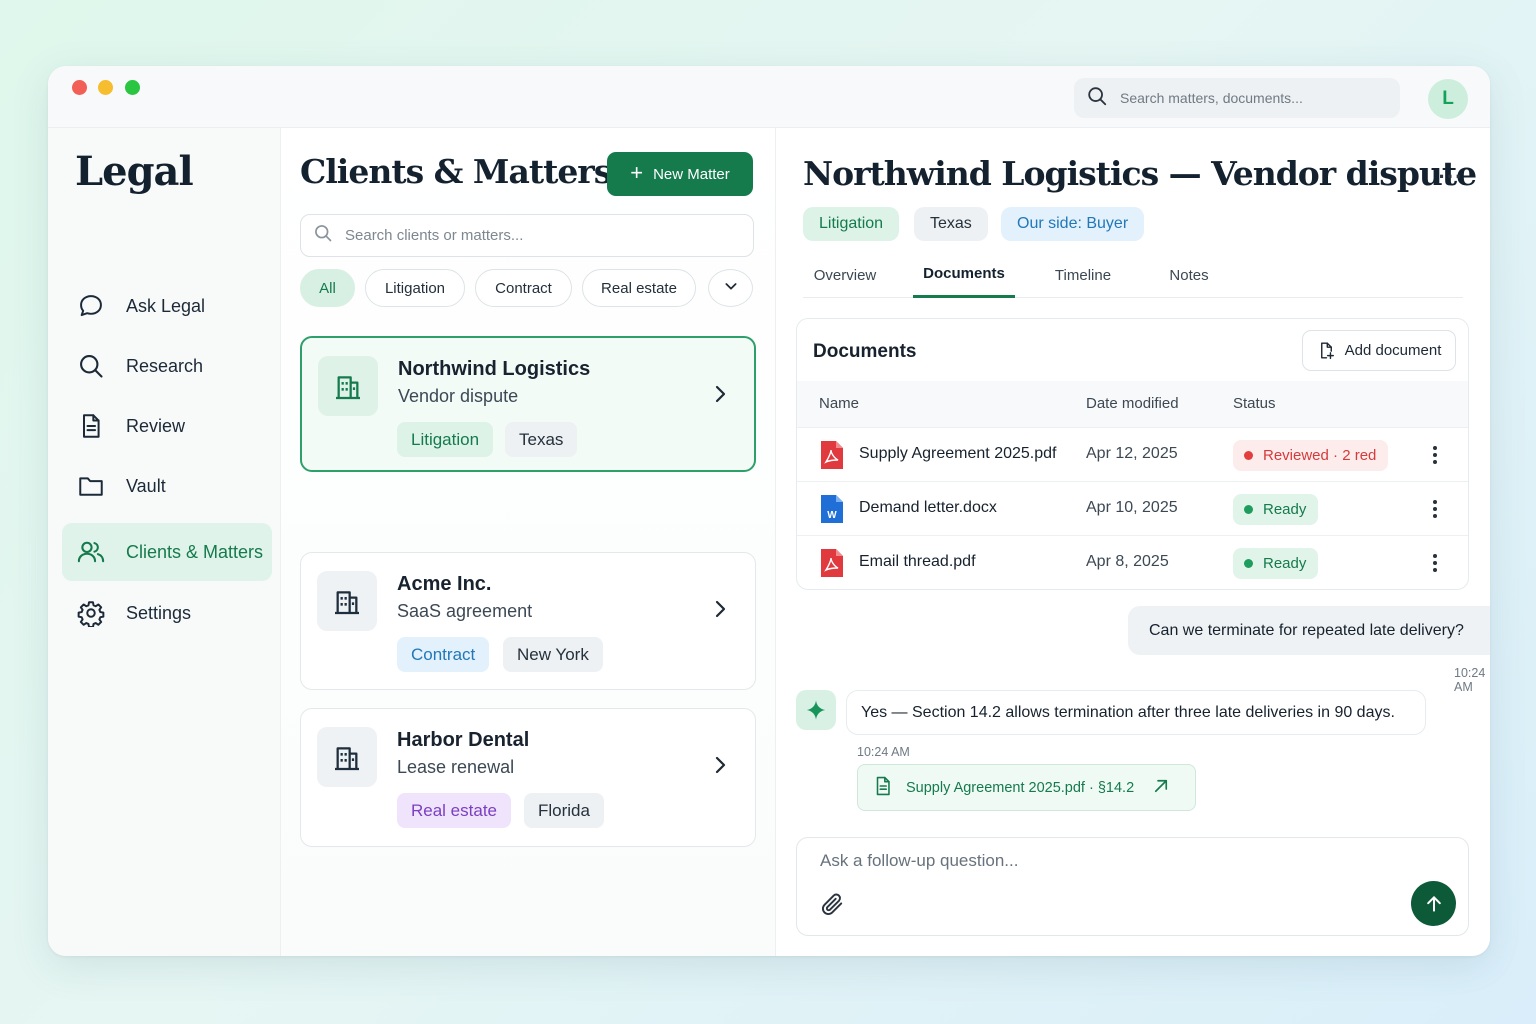 The image size is (1536, 1024). I want to click on title-bar: L, so click(769, 97).